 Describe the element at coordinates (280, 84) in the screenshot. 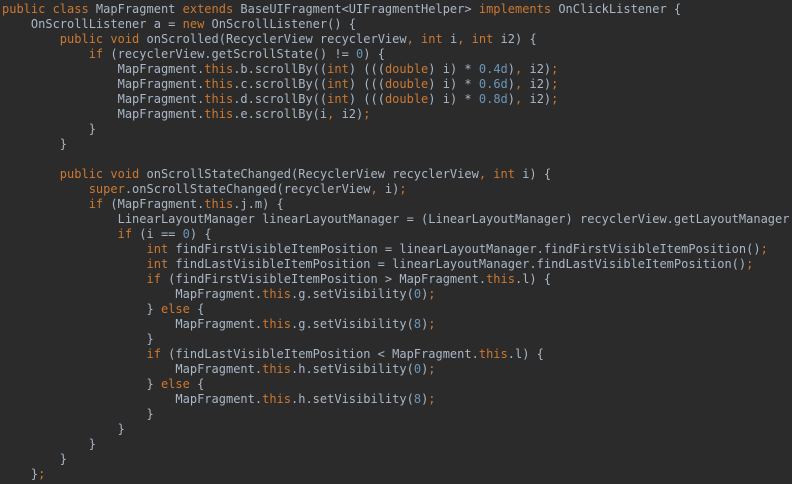

I see `code-token: .c.scrollBy((` at that location.